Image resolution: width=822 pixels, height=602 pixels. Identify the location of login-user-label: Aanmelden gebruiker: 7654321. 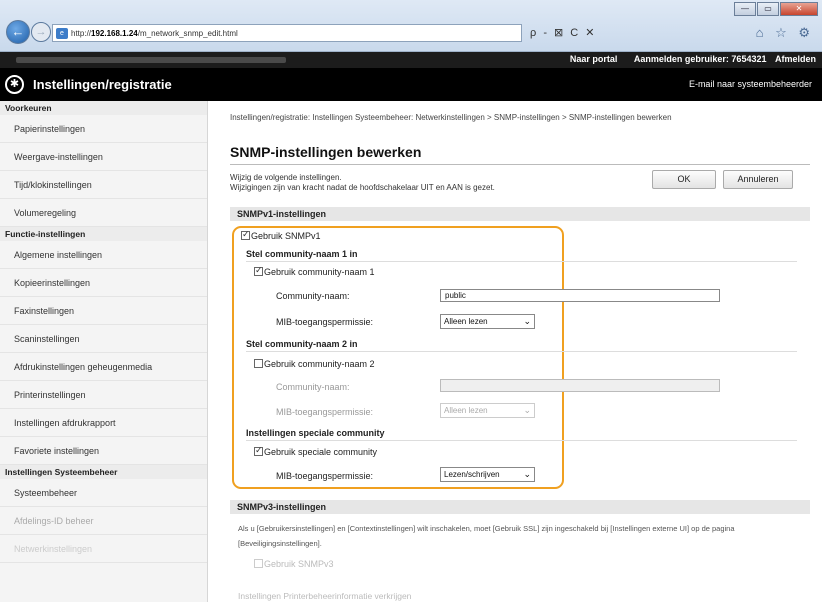
(700, 59).